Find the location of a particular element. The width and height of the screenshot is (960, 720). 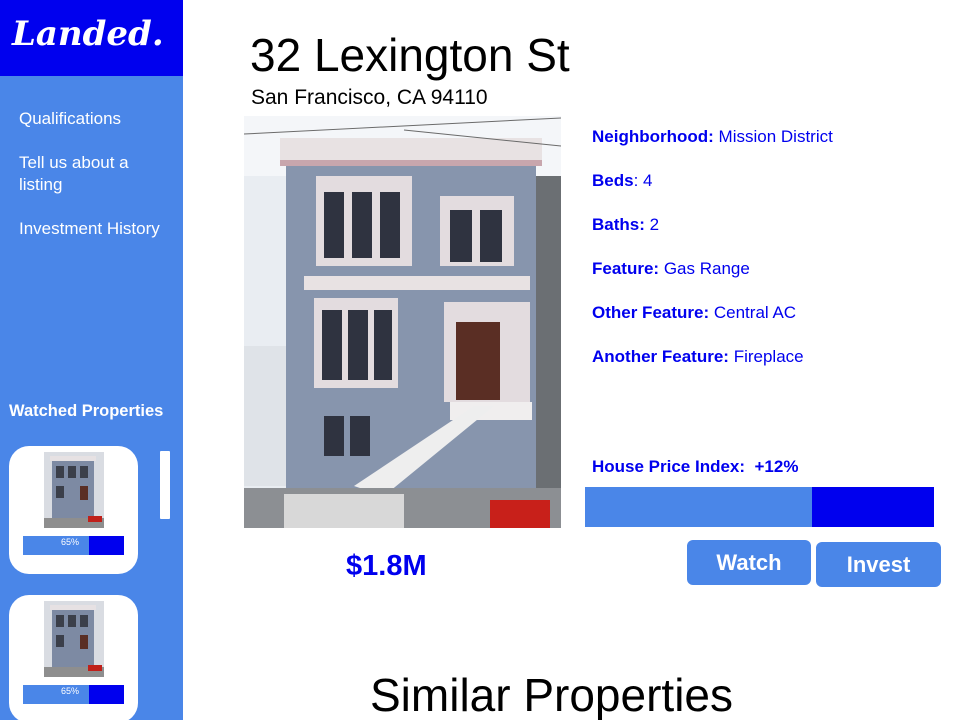

property-address: 32 Lexington St is located at coordinates (410, 55).